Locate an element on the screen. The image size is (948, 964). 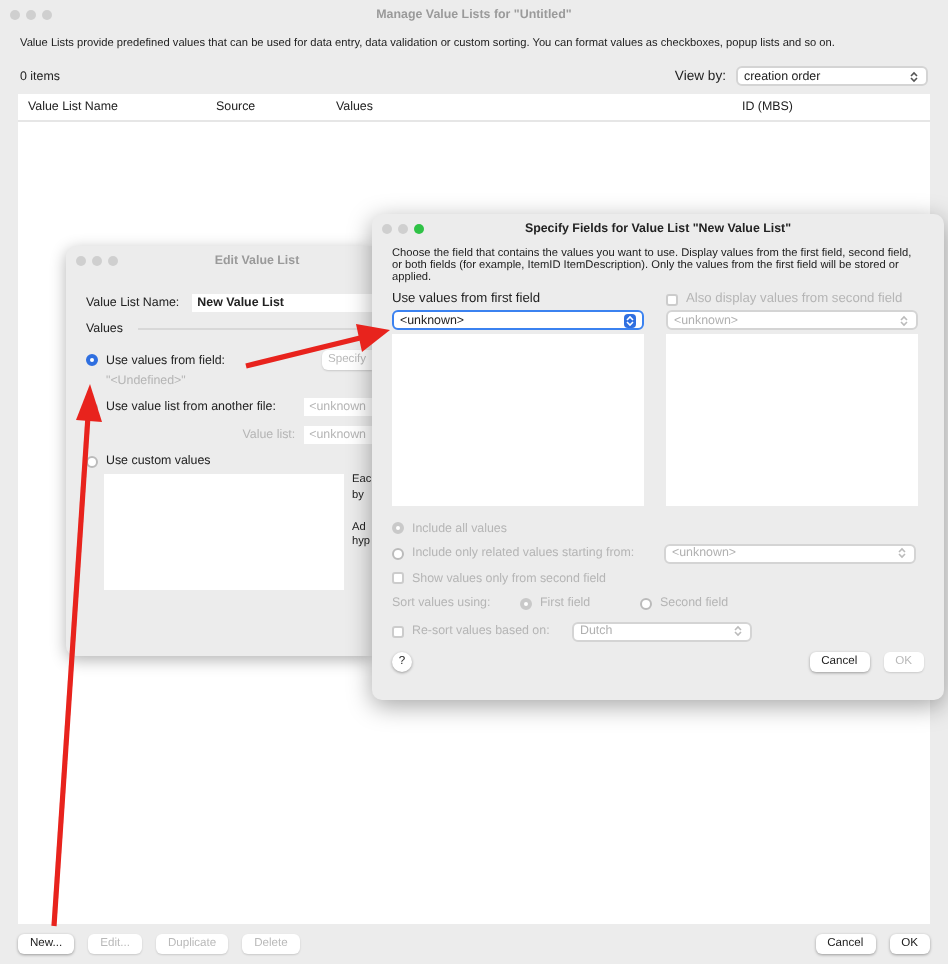
radio-button is located at coordinates (92, 360).